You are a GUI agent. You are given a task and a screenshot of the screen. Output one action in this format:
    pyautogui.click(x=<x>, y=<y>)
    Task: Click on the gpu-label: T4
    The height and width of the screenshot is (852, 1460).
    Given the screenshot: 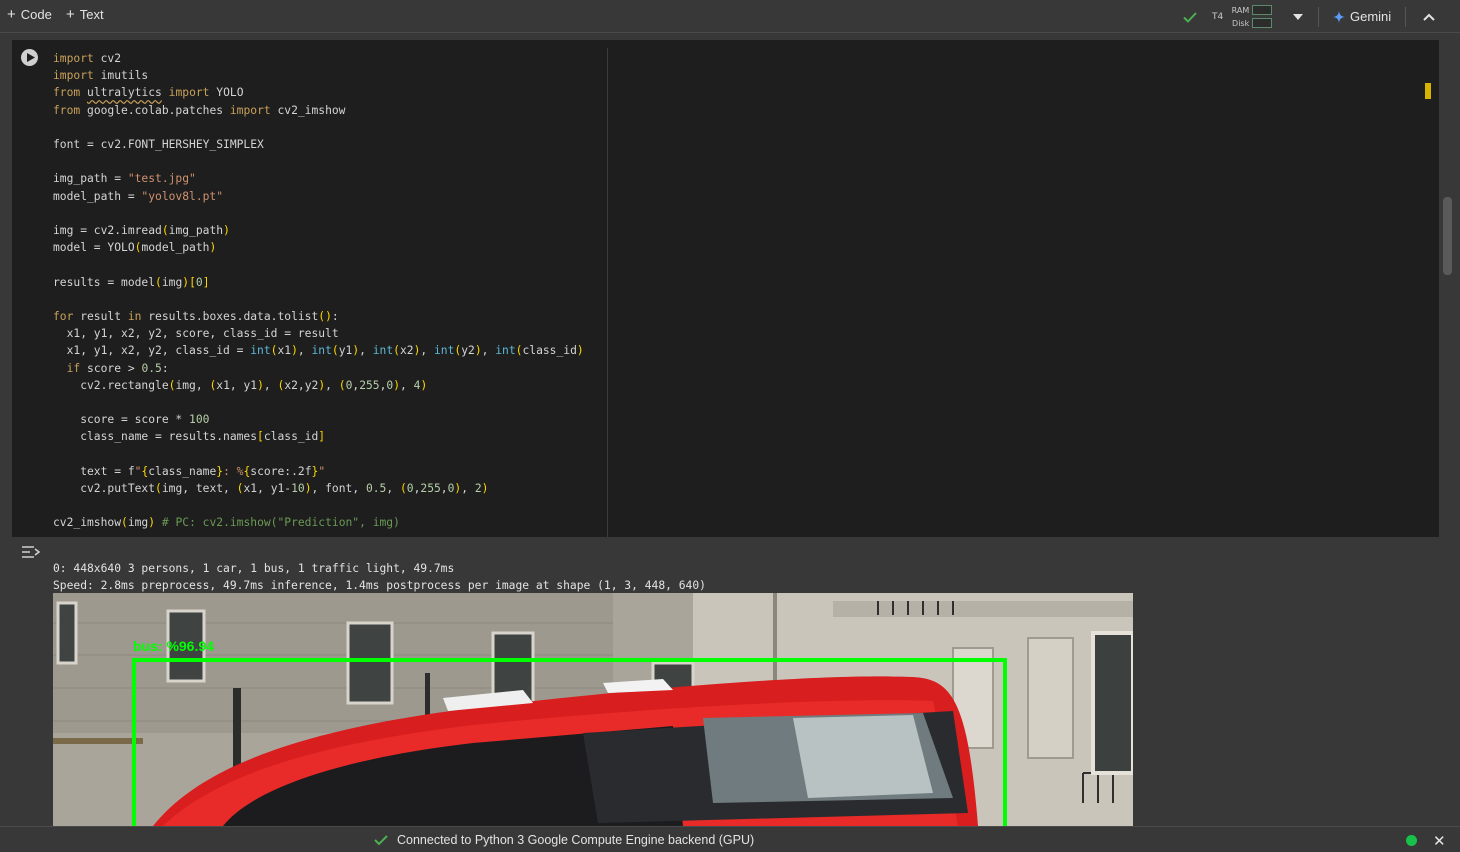 What is the action you would take?
    pyautogui.click(x=1218, y=16)
    